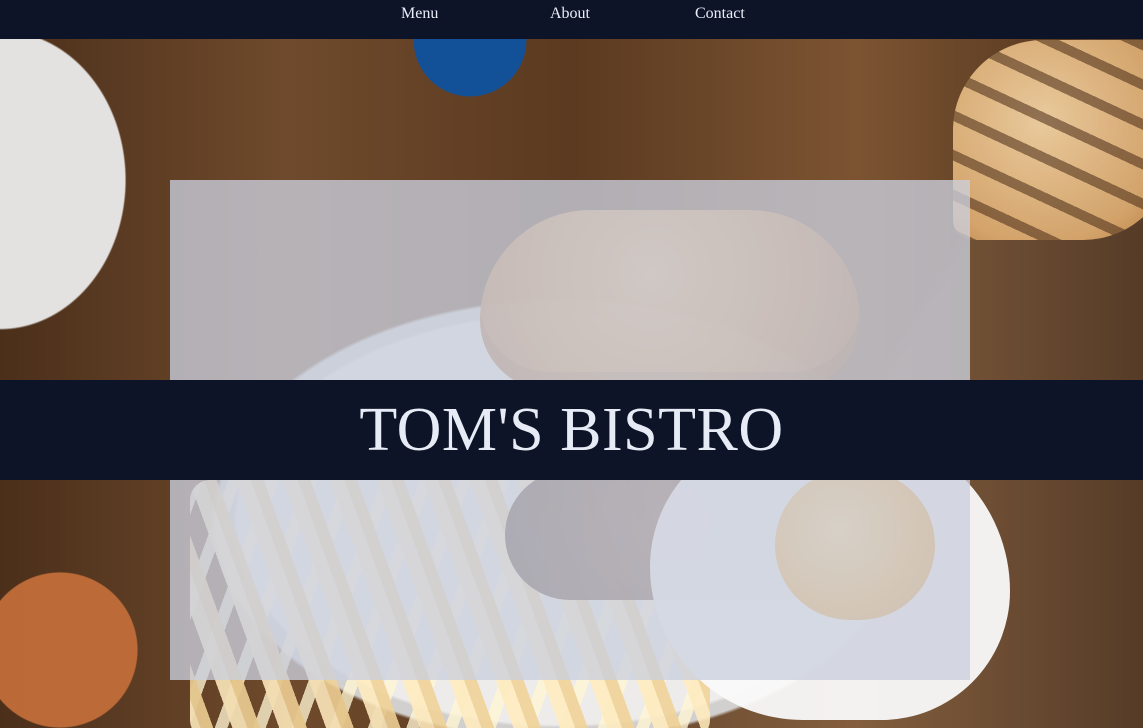  I want to click on site-title: TOM'S BISTRO, so click(571, 430).